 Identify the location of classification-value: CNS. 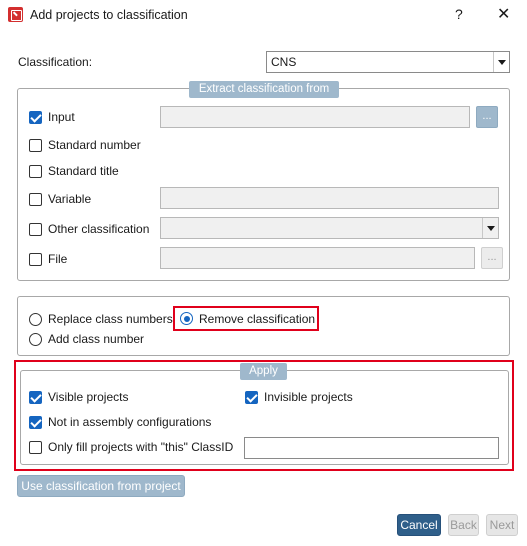
(284, 62).